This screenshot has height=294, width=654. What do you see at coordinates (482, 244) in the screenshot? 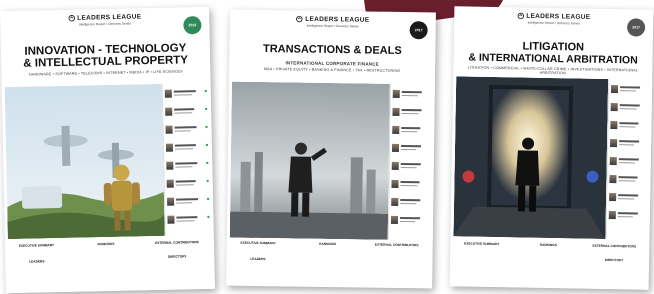
I see `footer-exec-summary: EXECUTIVE SUMMARY` at bounding box center [482, 244].